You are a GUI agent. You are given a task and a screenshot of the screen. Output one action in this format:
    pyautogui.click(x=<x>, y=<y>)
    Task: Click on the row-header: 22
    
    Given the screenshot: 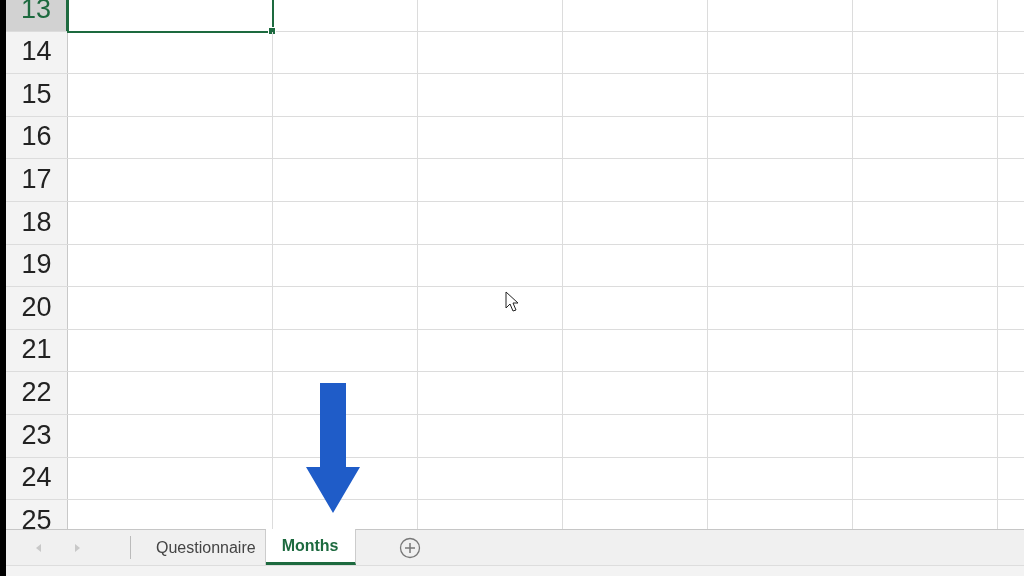 What is the action you would take?
    pyautogui.click(x=37, y=393)
    